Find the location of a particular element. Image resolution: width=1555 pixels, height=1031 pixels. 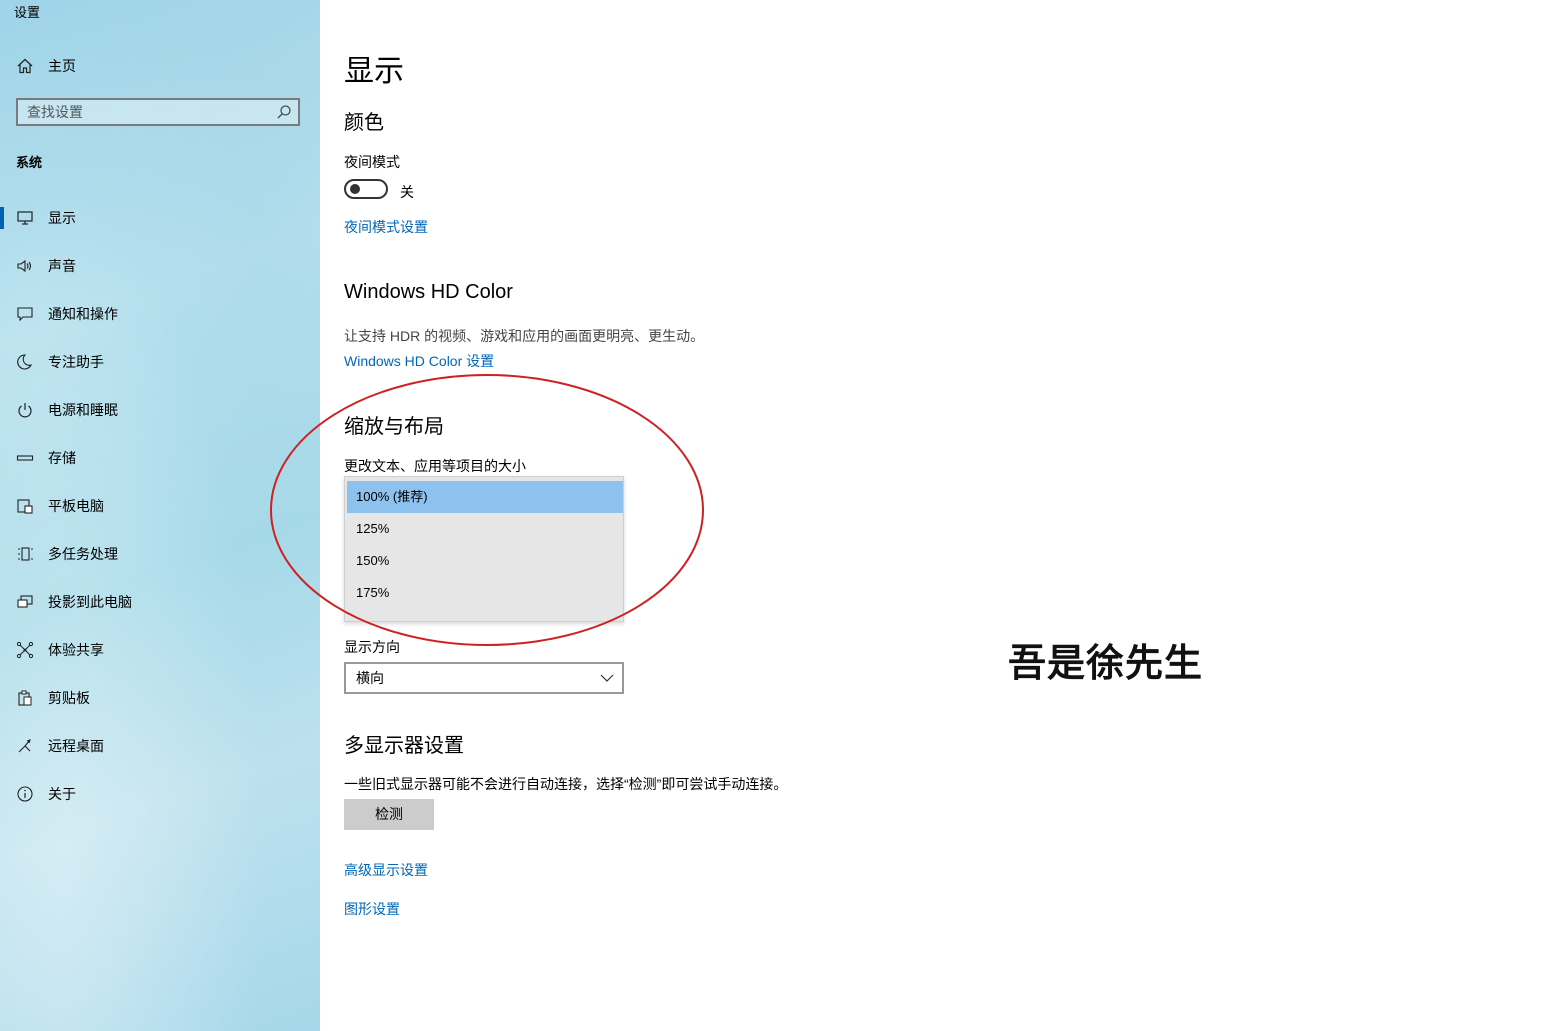

sidebar-item-clipboard: 剪贴板 is located at coordinates (160, 698).